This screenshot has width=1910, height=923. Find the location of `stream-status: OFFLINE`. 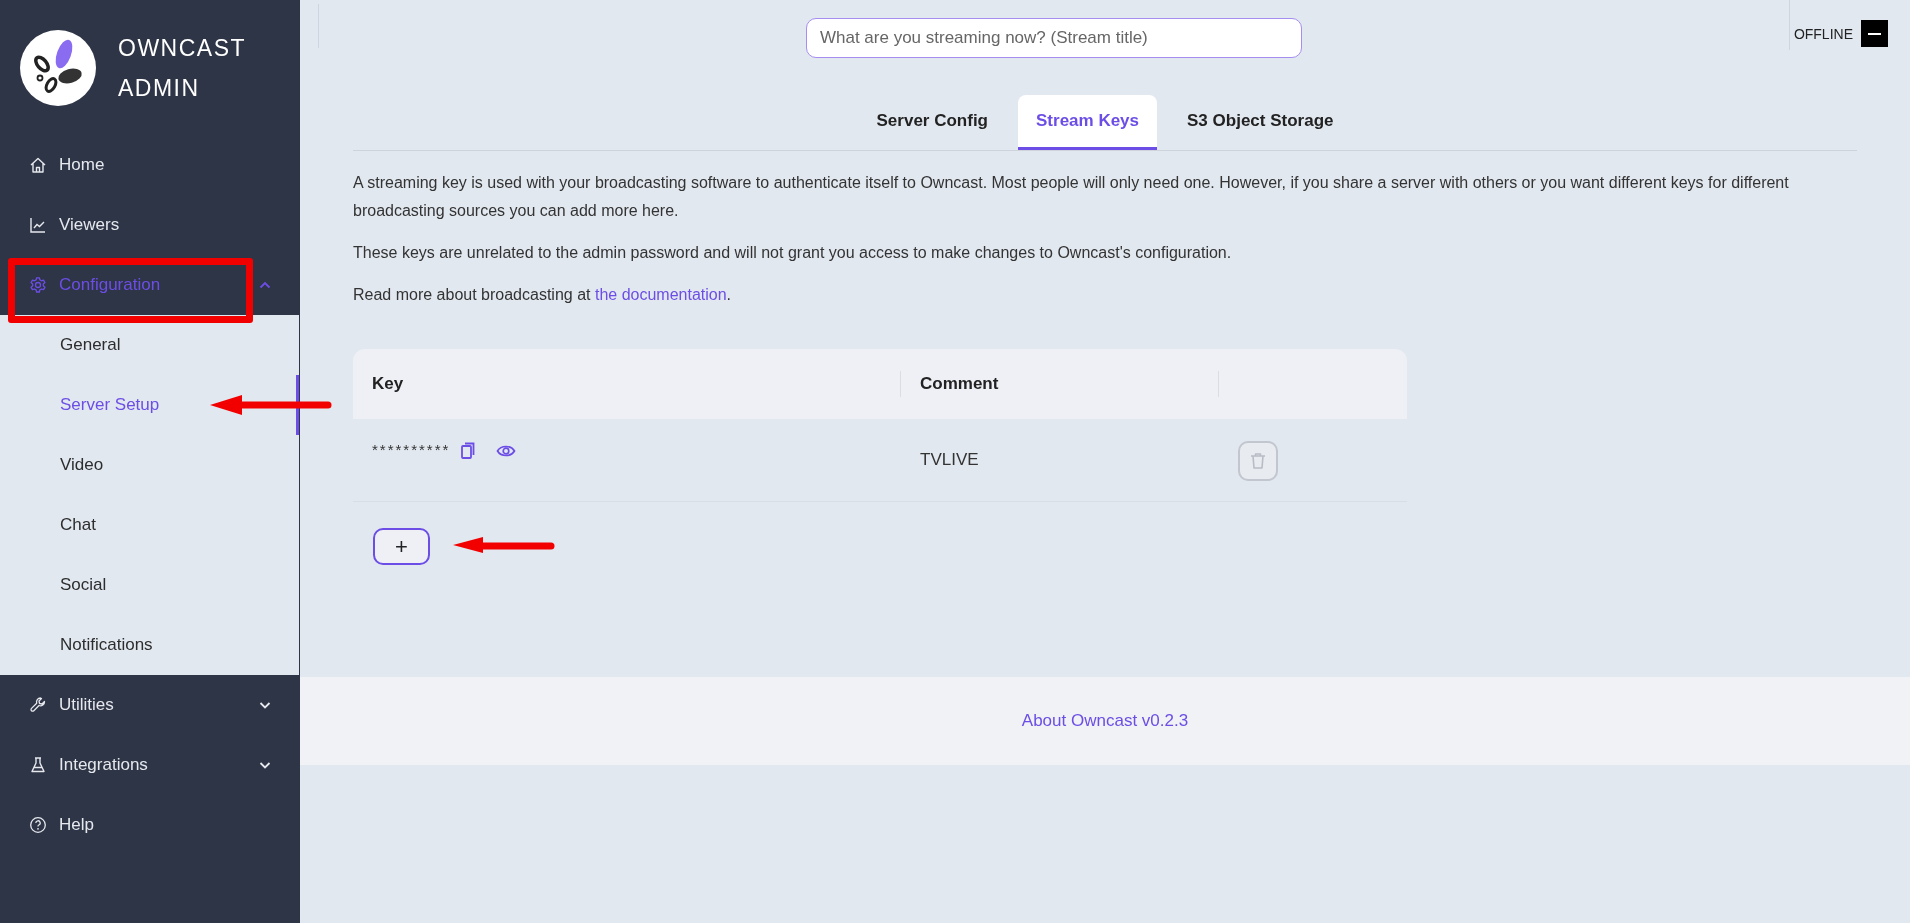

stream-status: OFFLINE is located at coordinates (1823, 33).